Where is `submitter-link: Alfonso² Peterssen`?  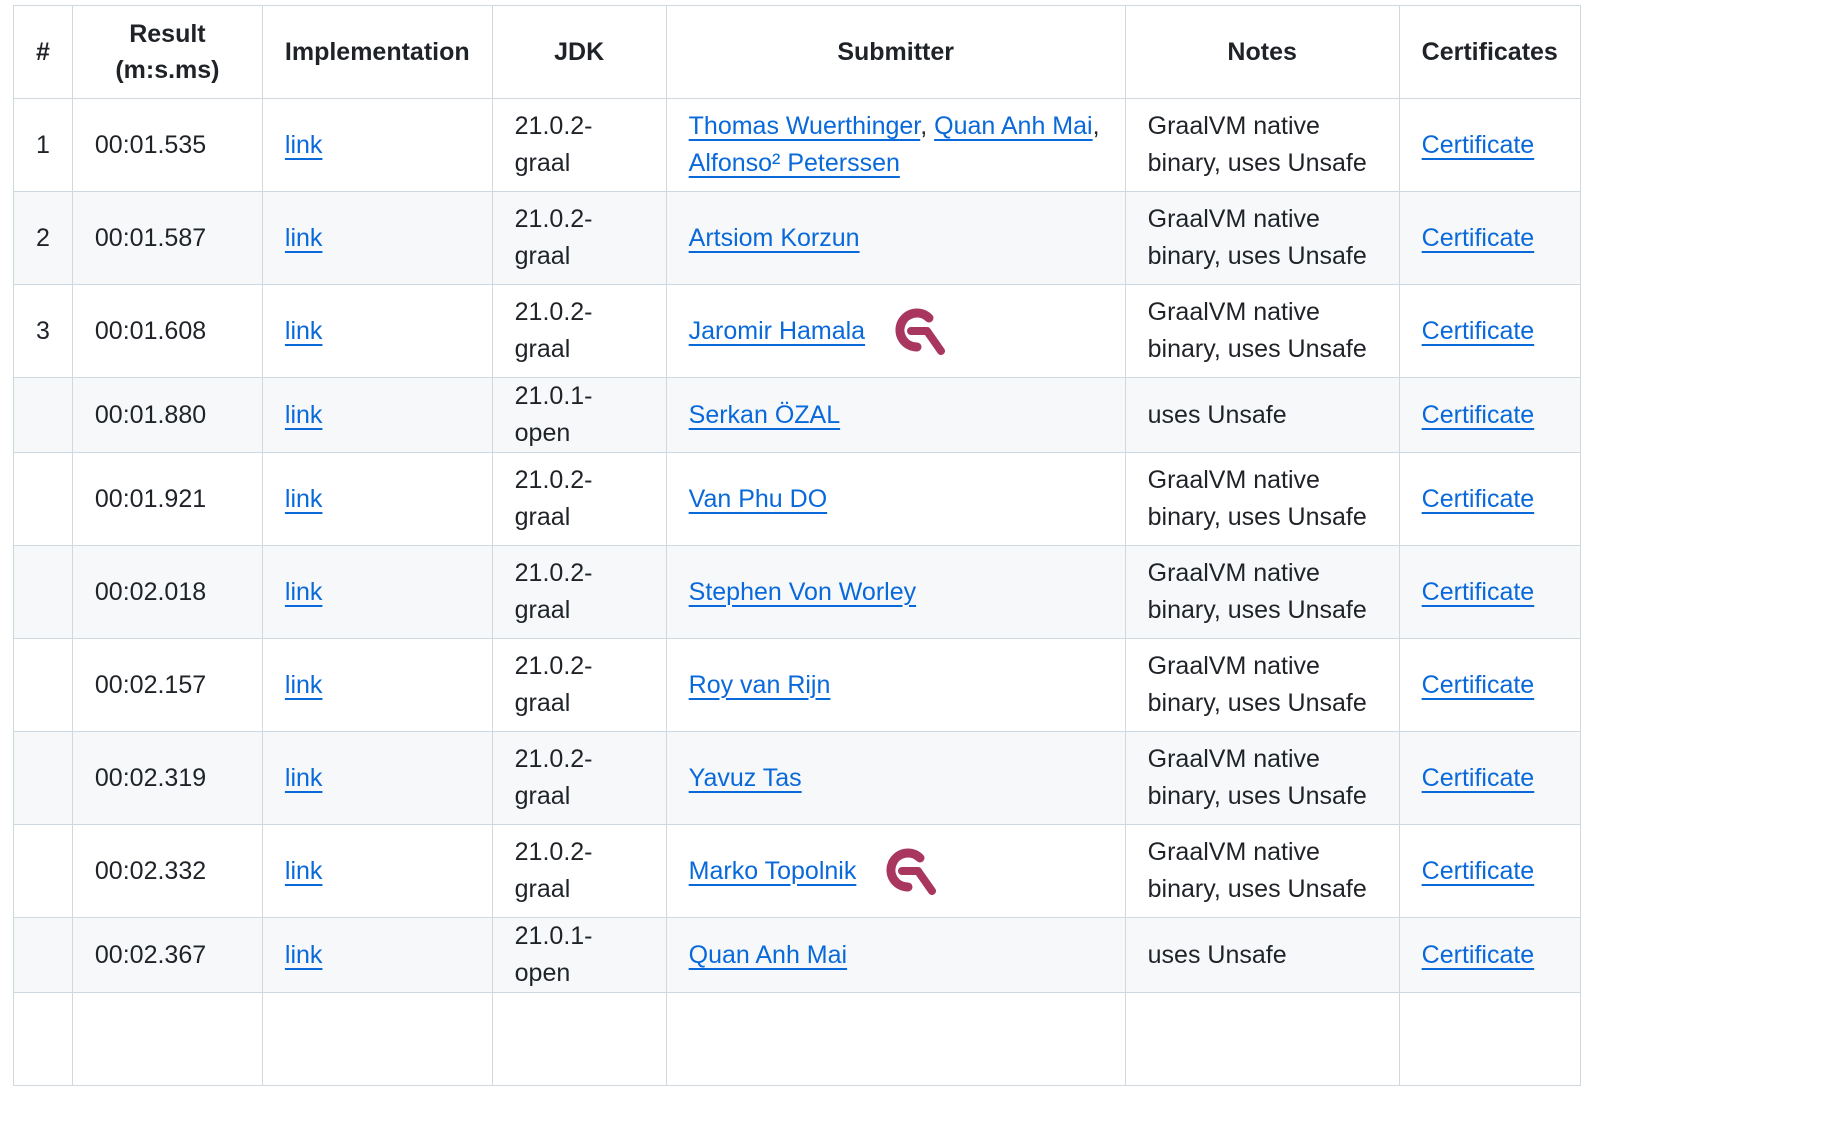
submitter-link: Alfonso² Peterssen is located at coordinates (794, 163).